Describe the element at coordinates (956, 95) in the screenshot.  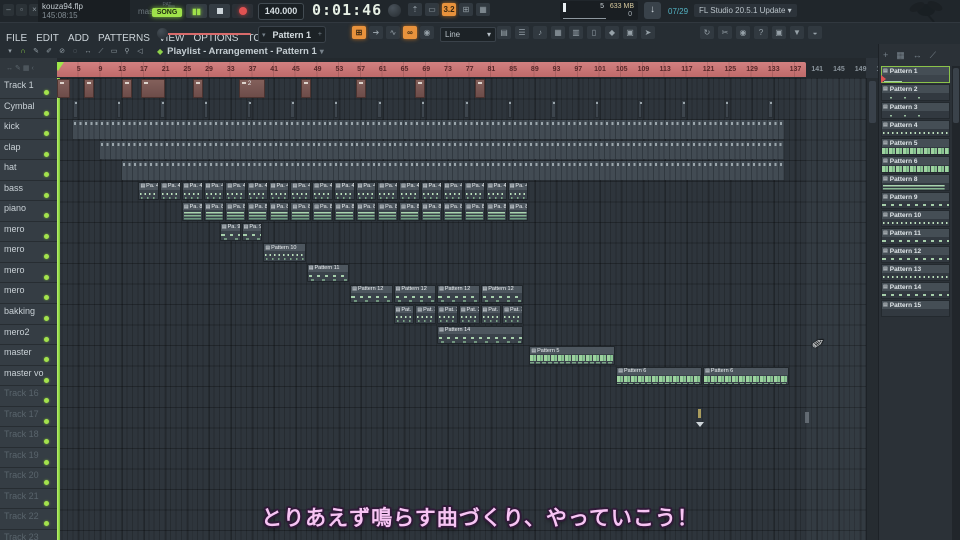
I see `picker-scroll-thumb` at that location.